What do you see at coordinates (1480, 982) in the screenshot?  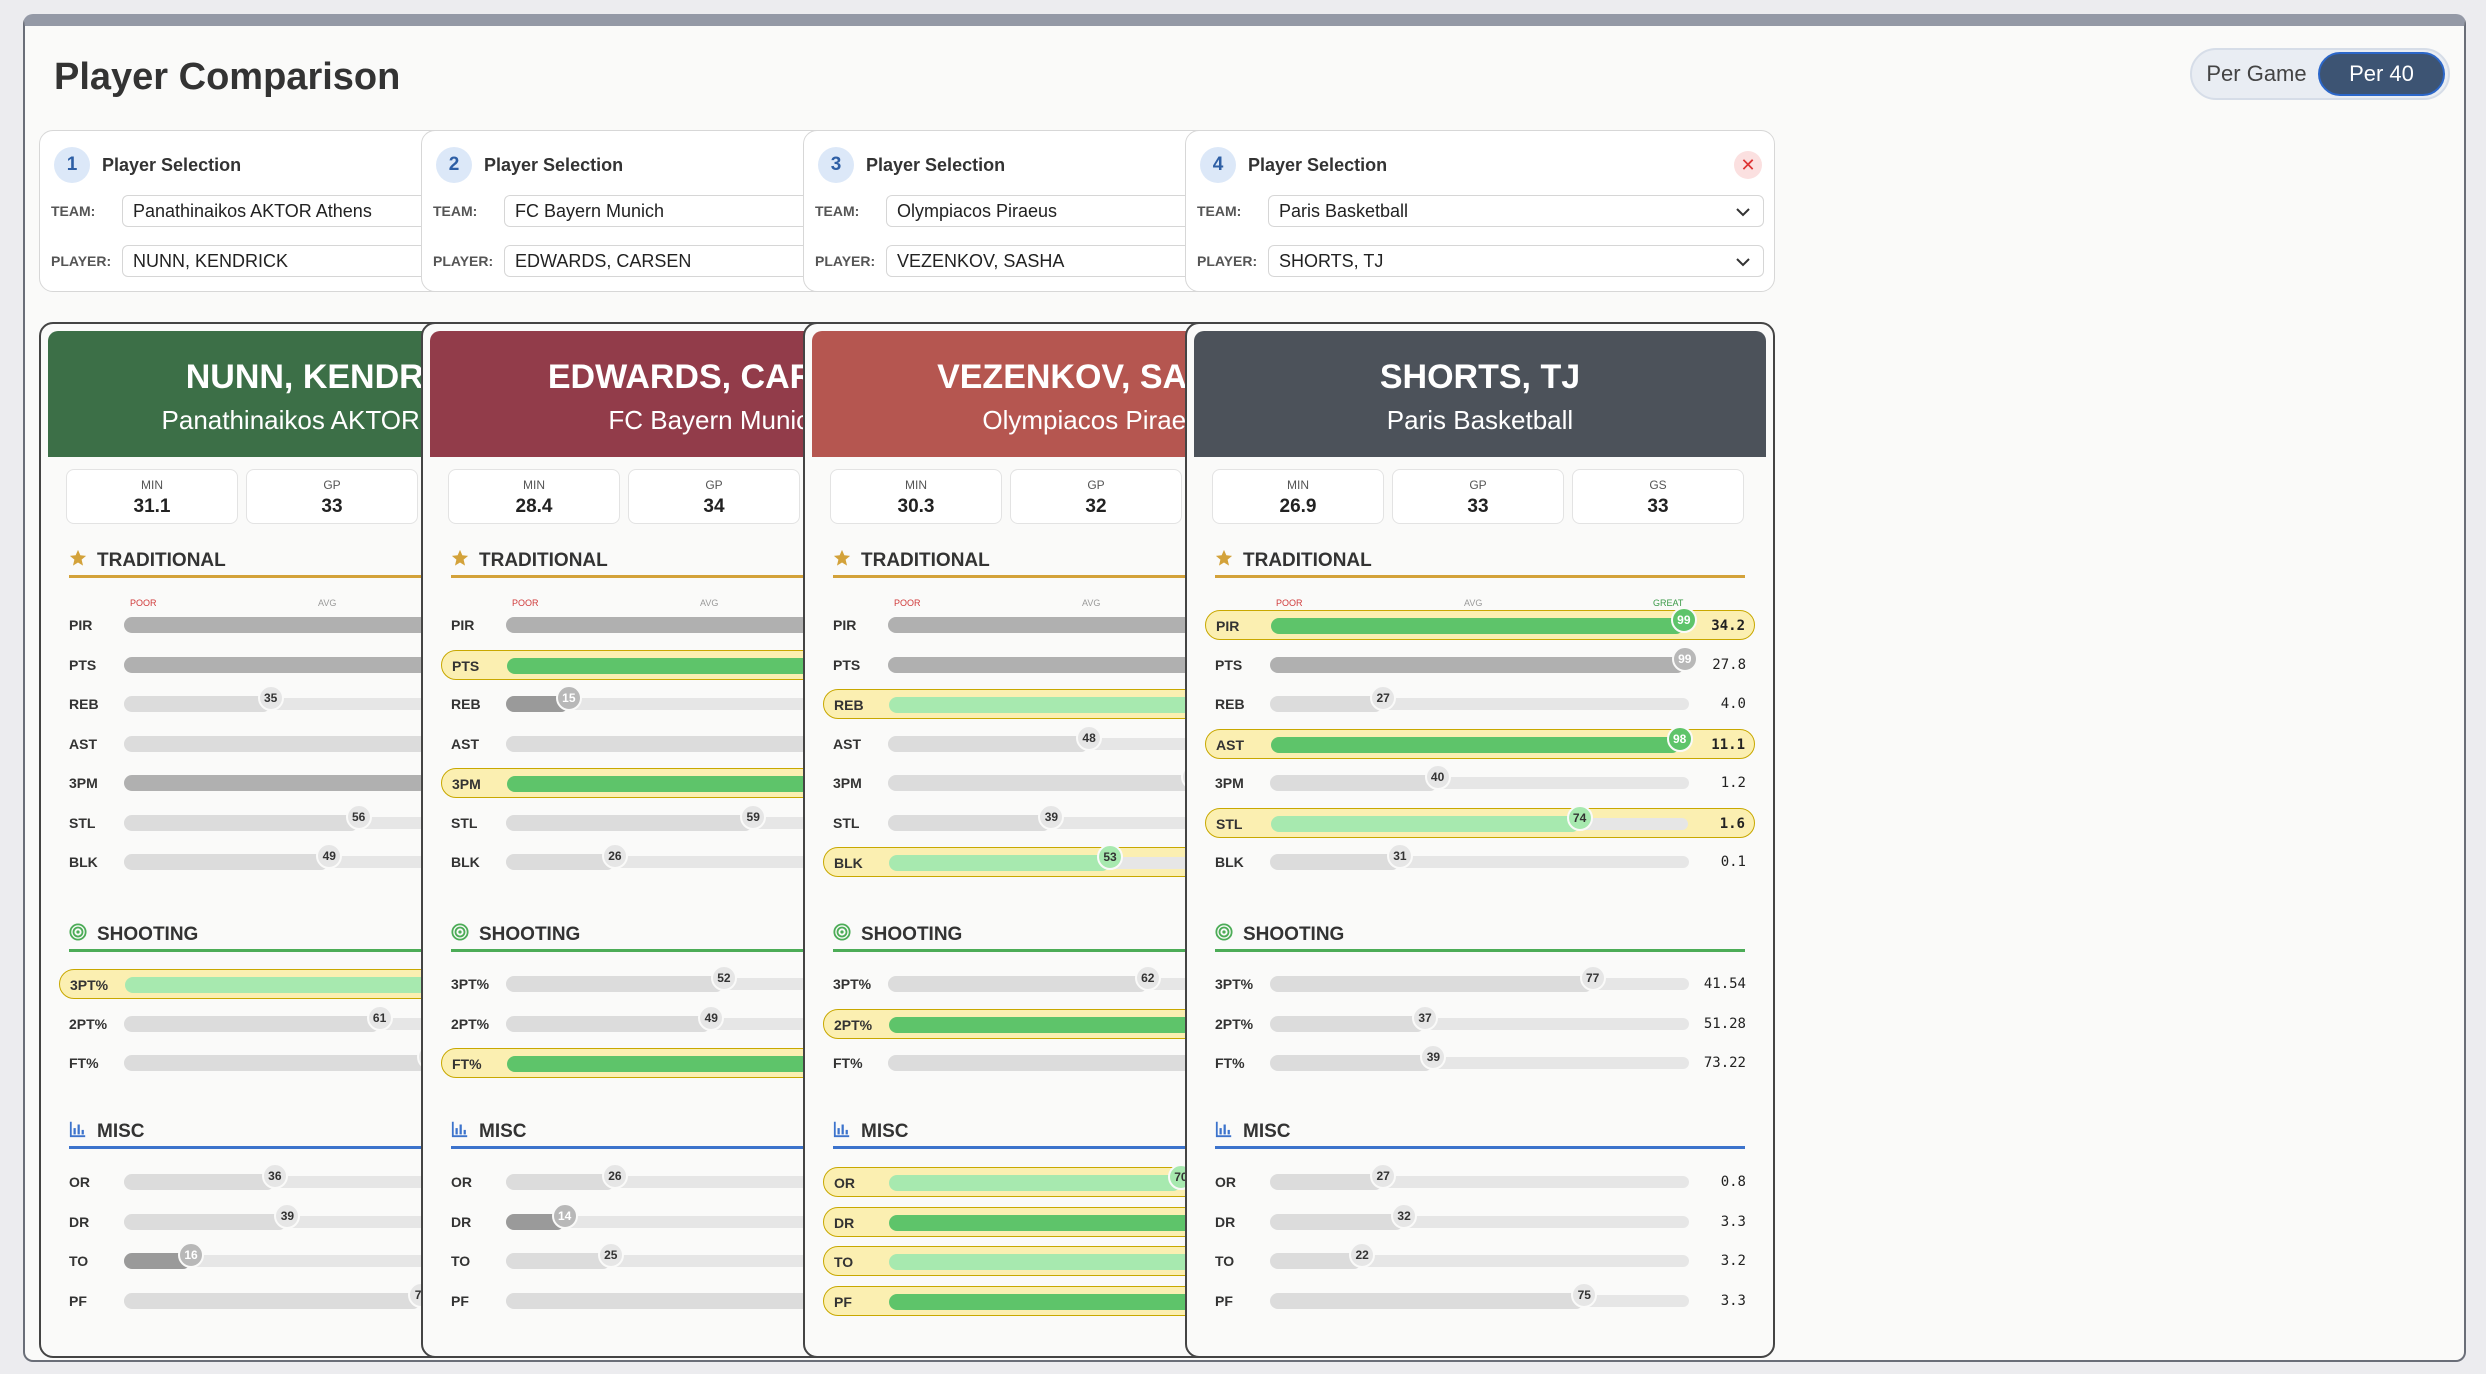 I see `stat-row: 3PT% 77 41.54` at bounding box center [1480, 982].